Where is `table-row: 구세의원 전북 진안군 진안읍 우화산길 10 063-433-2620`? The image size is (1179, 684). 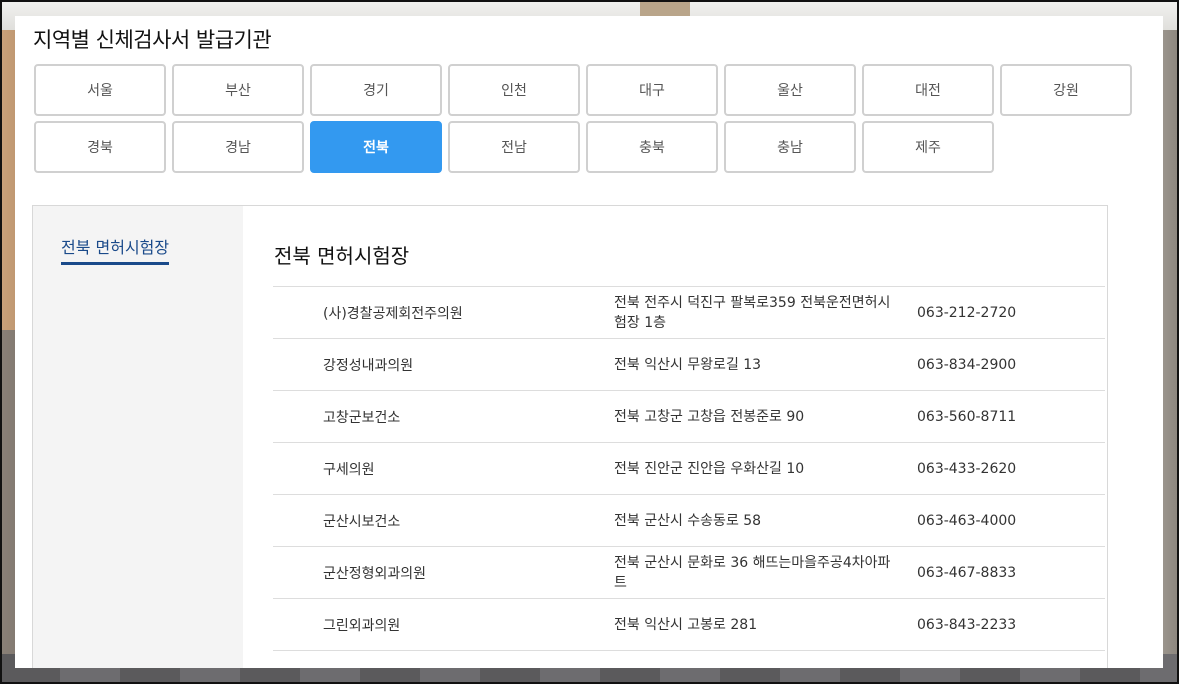 table-row: 구세의원 전북 진안군 진안읍 우화산길 10 063-433-2620 is located at coordinates (689, 469).